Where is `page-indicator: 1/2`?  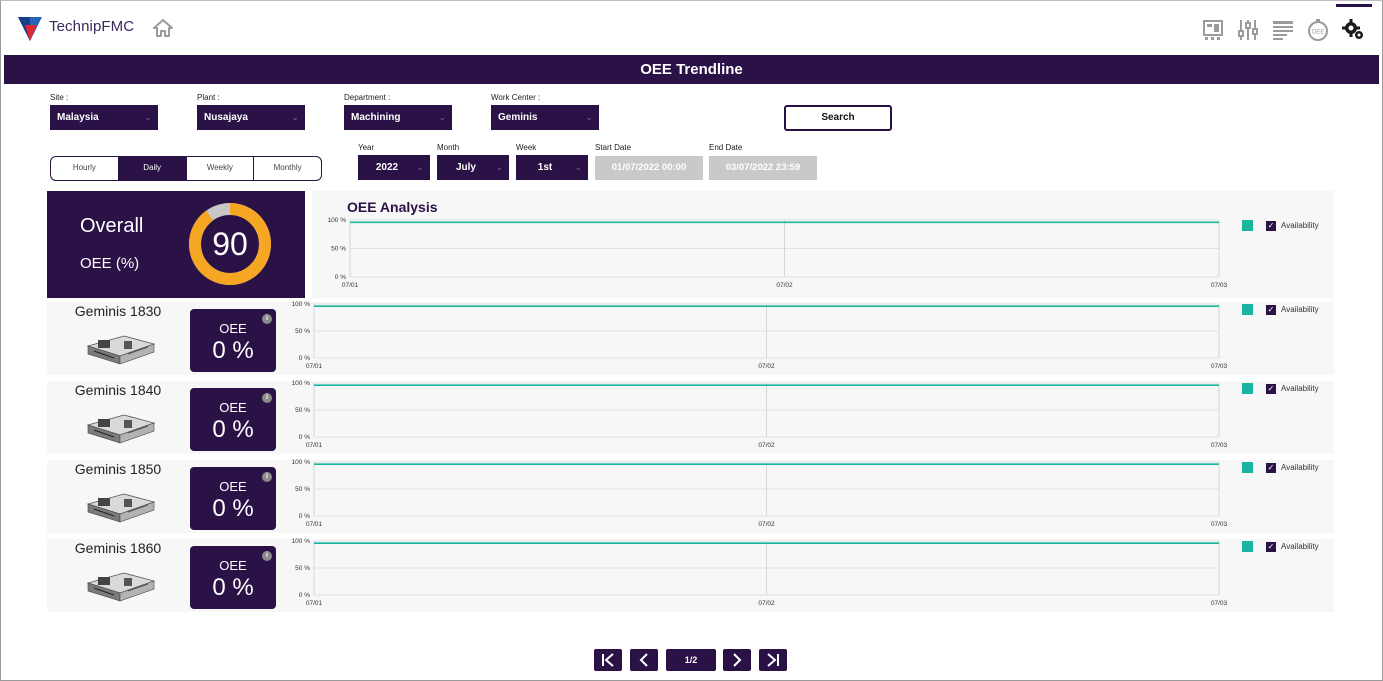
page-indicator: 1/2 is located at coordinates (691, 660).